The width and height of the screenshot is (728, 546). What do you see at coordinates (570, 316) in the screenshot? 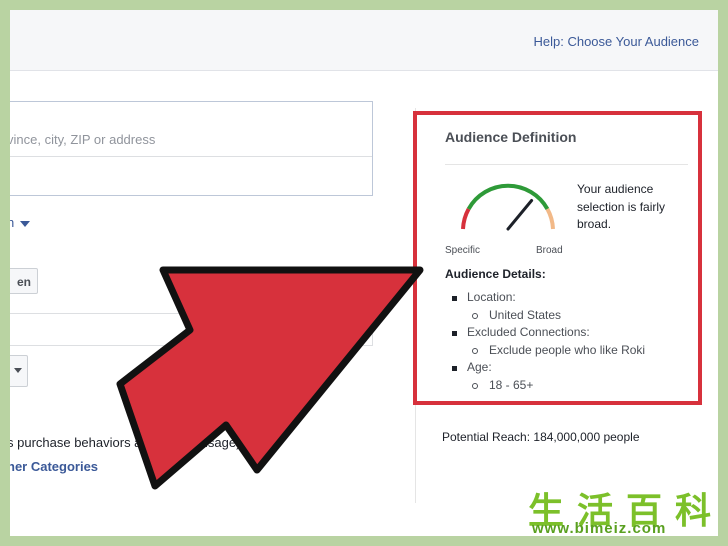
I see `detail-location-value: United States` at bounding box center [570, 316].